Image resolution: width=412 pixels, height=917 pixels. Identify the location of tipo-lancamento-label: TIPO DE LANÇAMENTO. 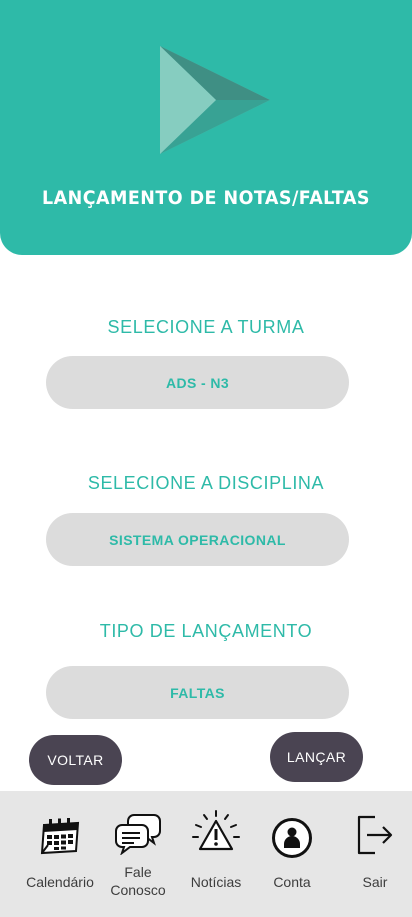
(206, 631).